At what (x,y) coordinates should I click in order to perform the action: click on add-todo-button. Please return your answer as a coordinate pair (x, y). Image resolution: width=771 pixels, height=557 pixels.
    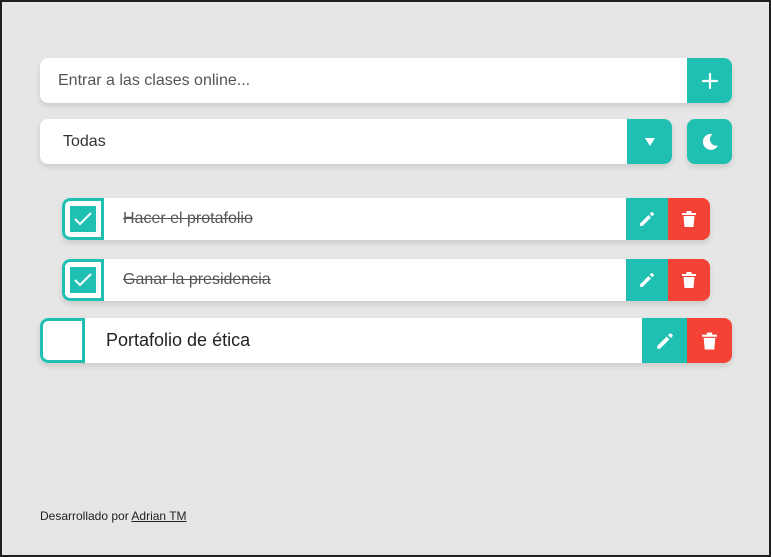
    Looking at the image, I should click on (709, 80).